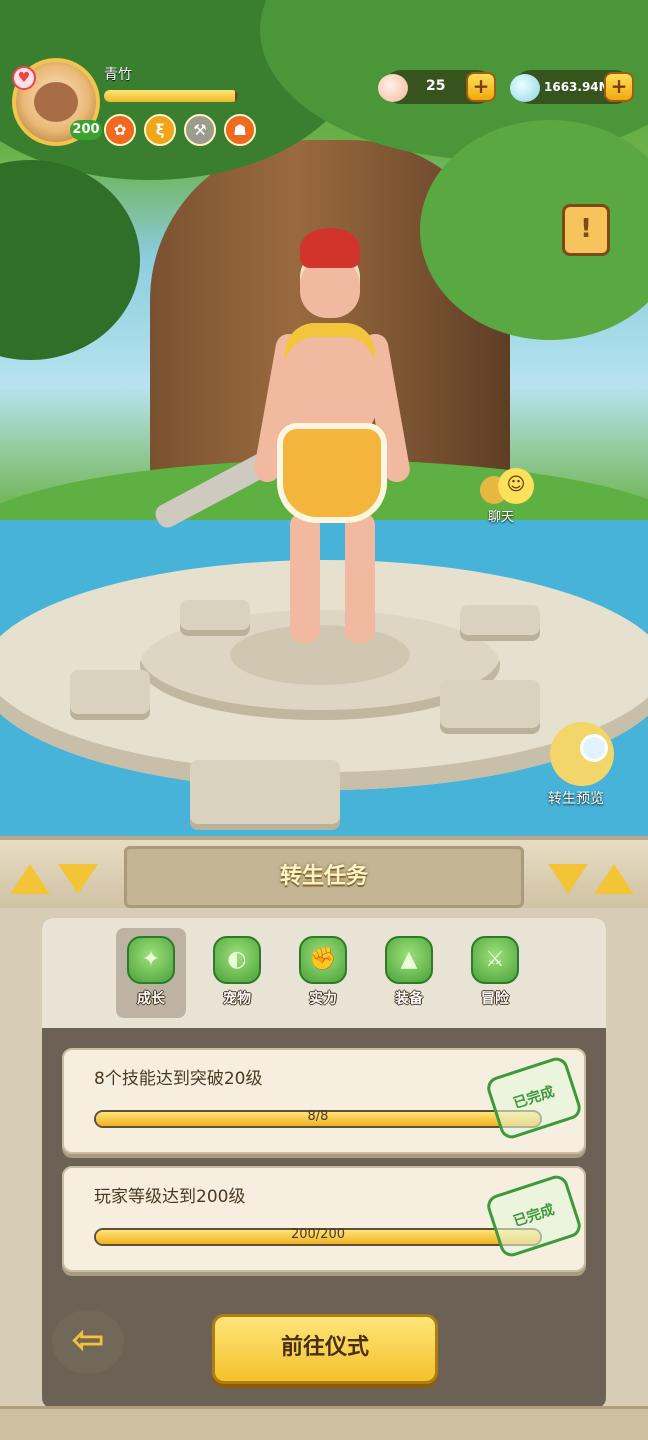  Describe the element at coordinates (594, 748) in the screenshot. I see `magnifier-icon` at that location.